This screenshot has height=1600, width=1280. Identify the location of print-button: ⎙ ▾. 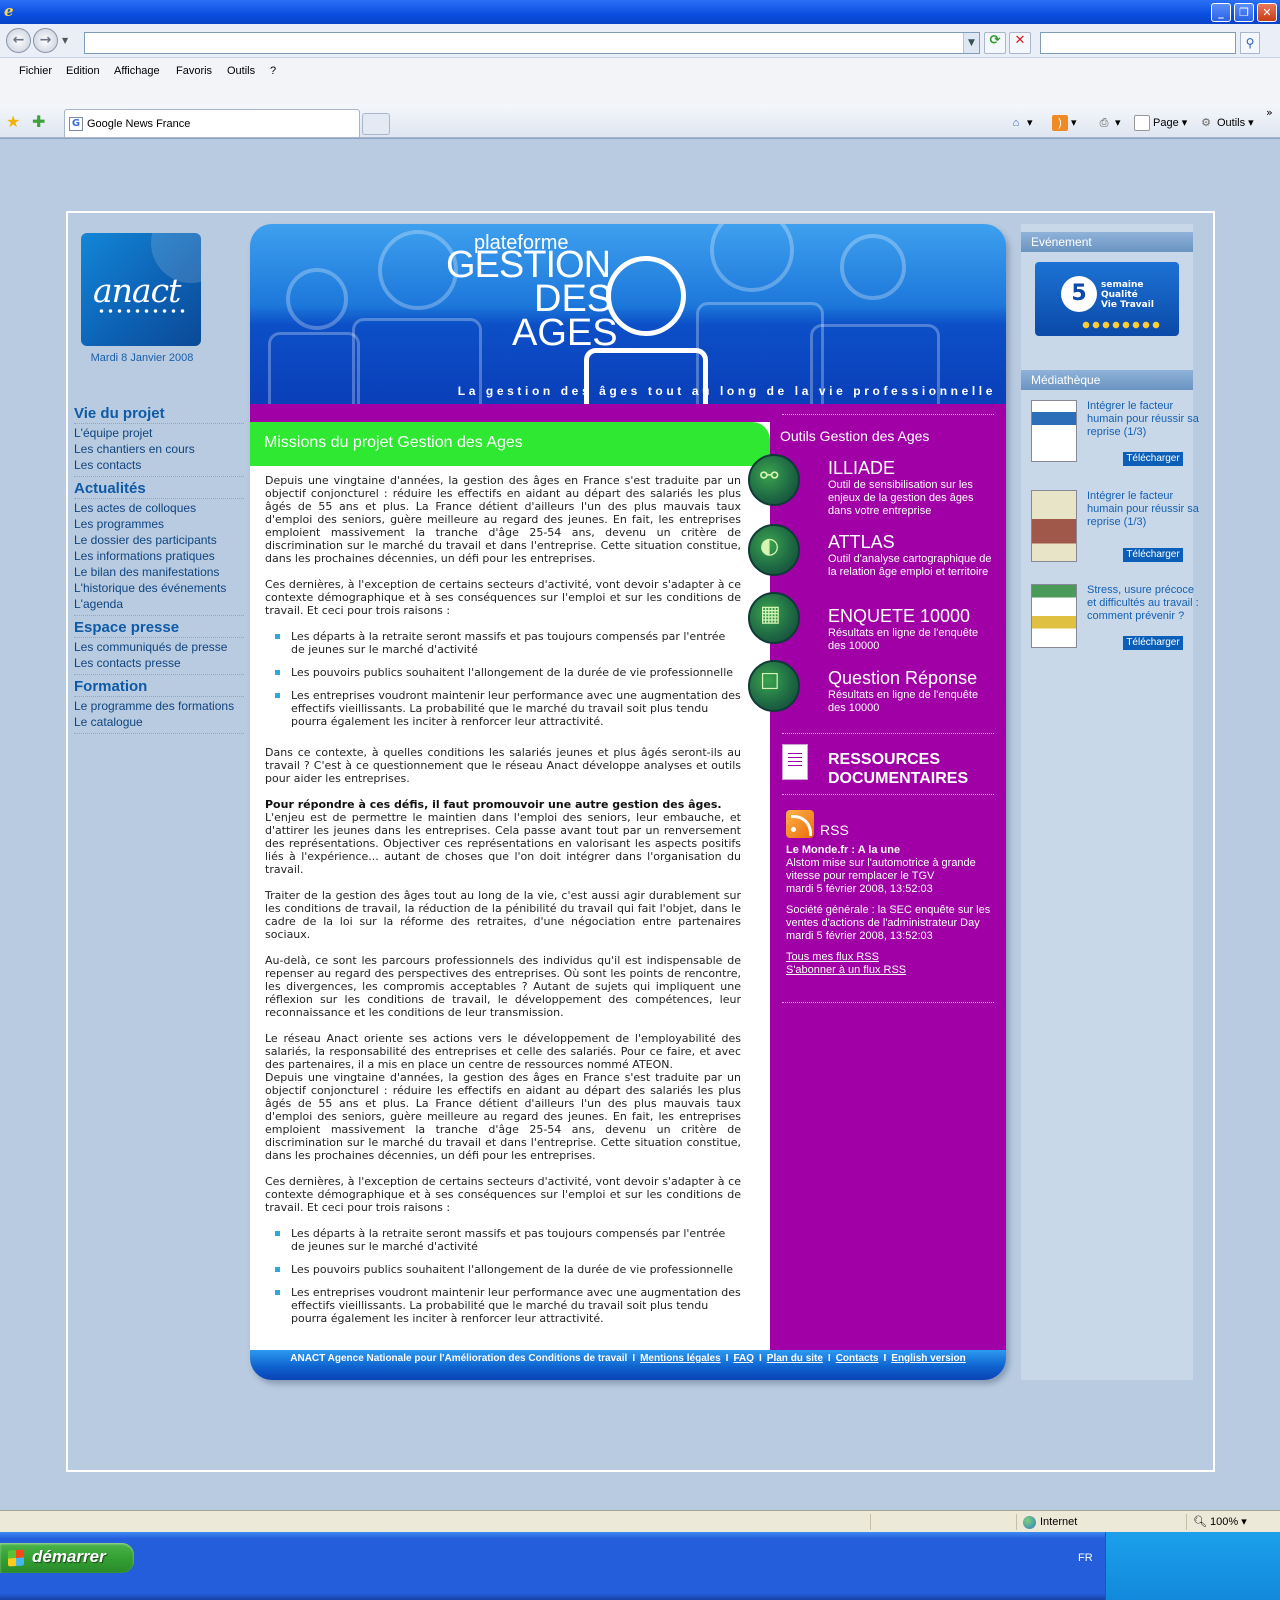
(1108, 123).